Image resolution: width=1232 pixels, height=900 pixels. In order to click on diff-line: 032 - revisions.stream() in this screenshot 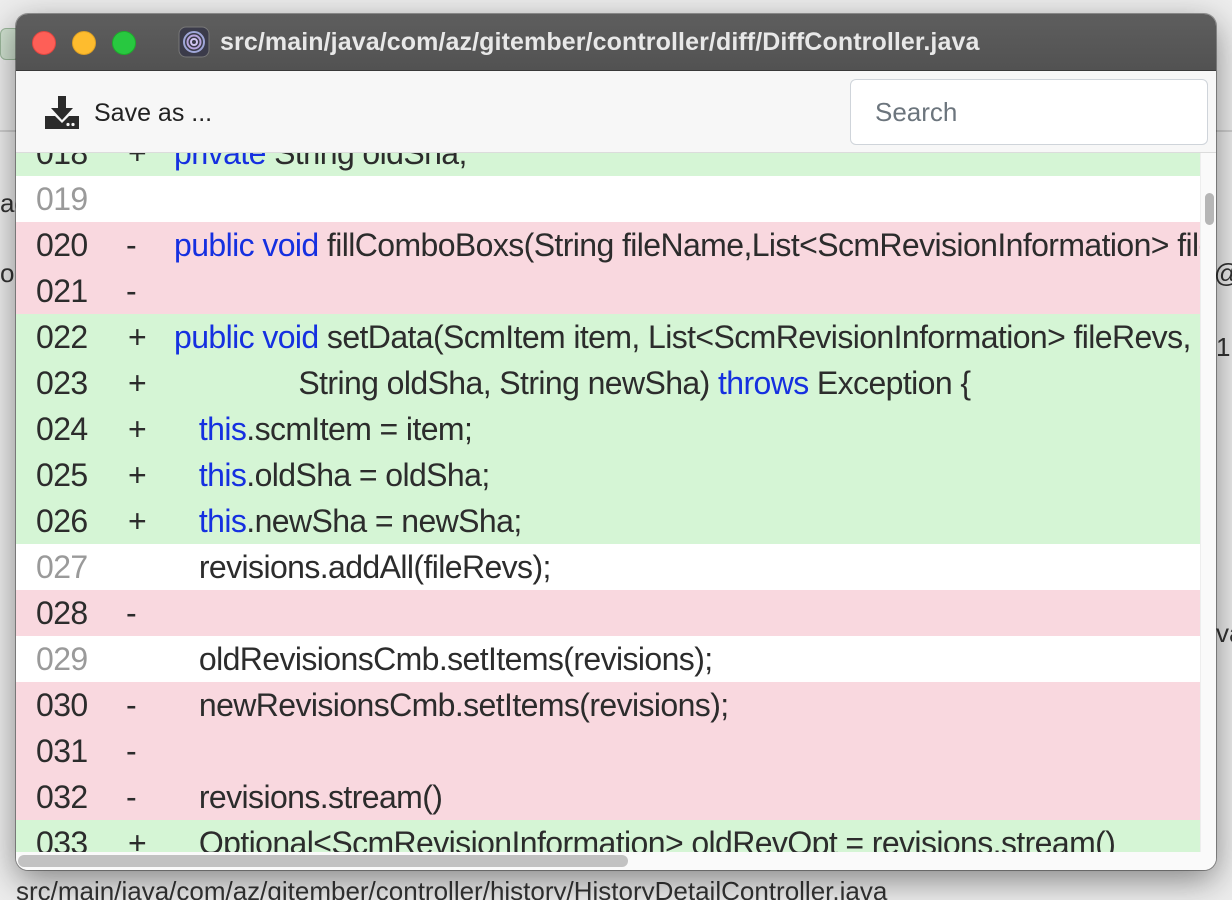, I will do `click(608, 797)`.